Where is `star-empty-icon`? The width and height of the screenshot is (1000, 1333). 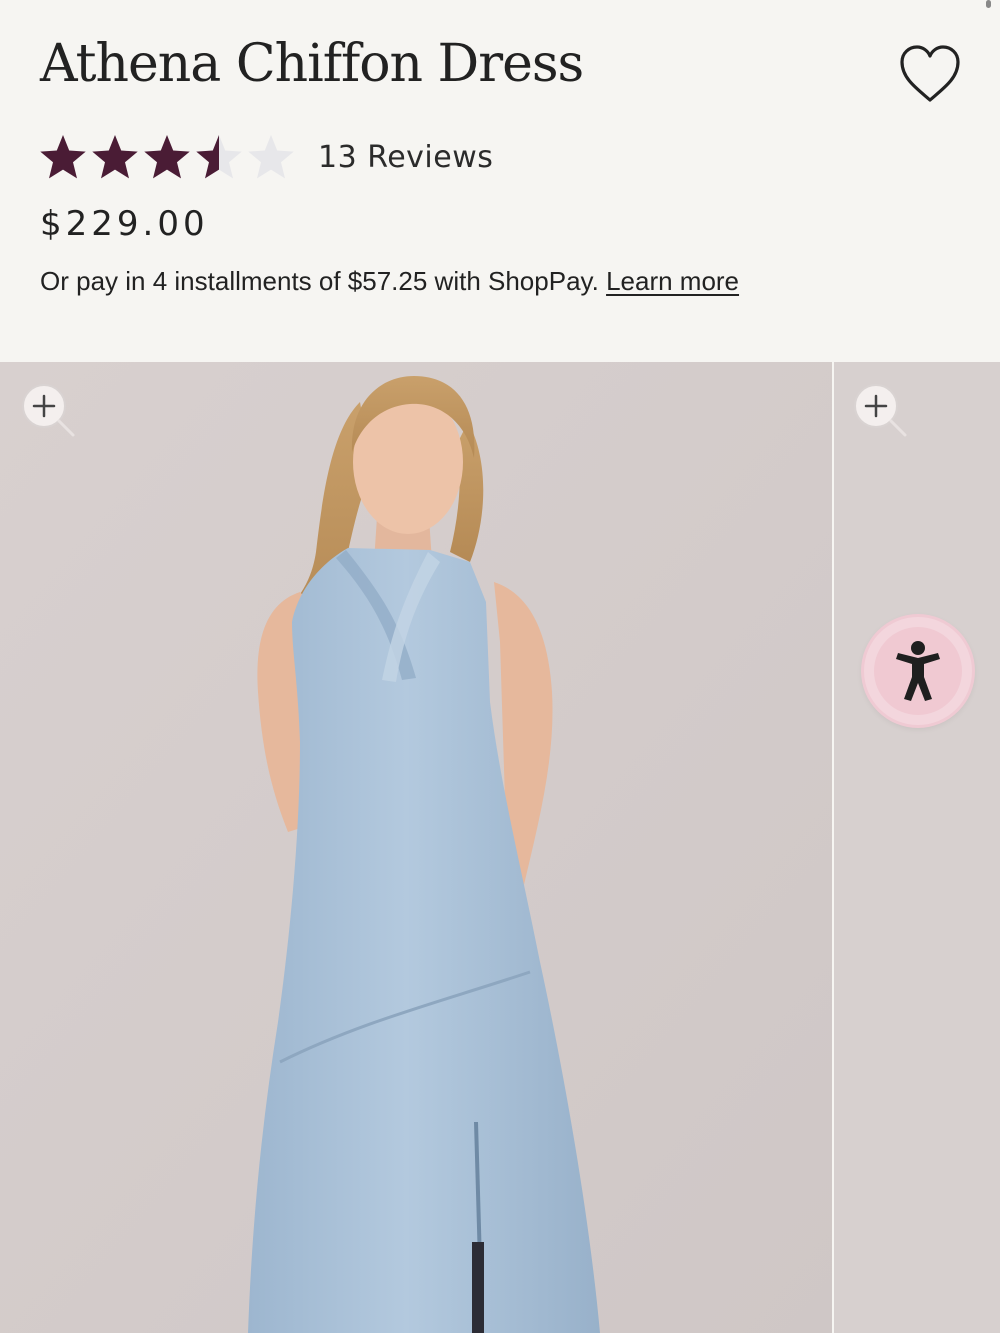 star-empty-icon is located at coordinates (271, 157).